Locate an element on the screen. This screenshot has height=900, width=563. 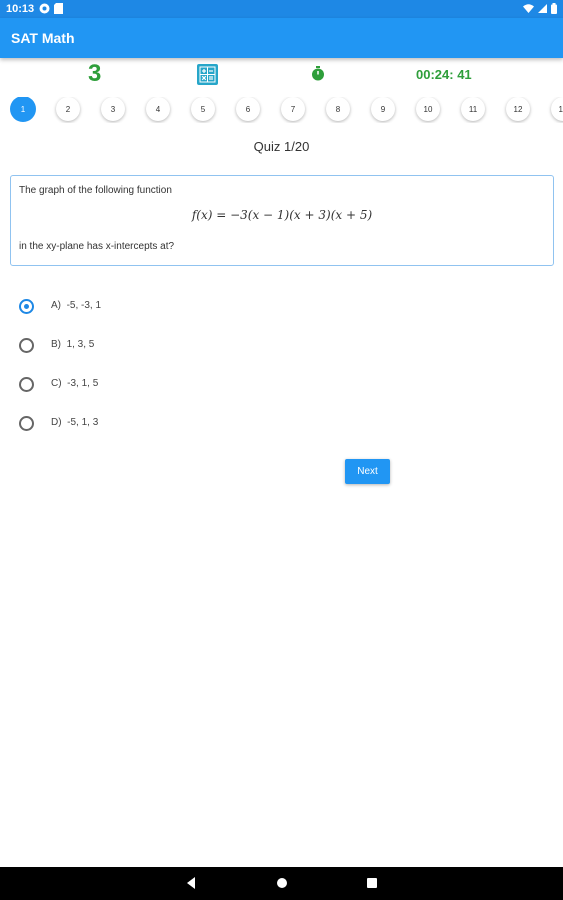
question-nav-button: 10 is located at coordinates (428, 109).